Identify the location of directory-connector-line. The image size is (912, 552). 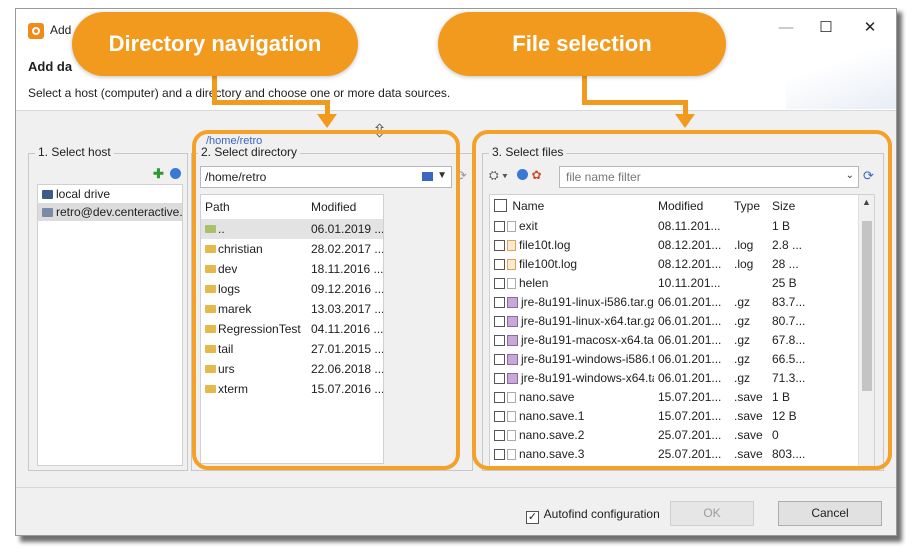
(271, 102).